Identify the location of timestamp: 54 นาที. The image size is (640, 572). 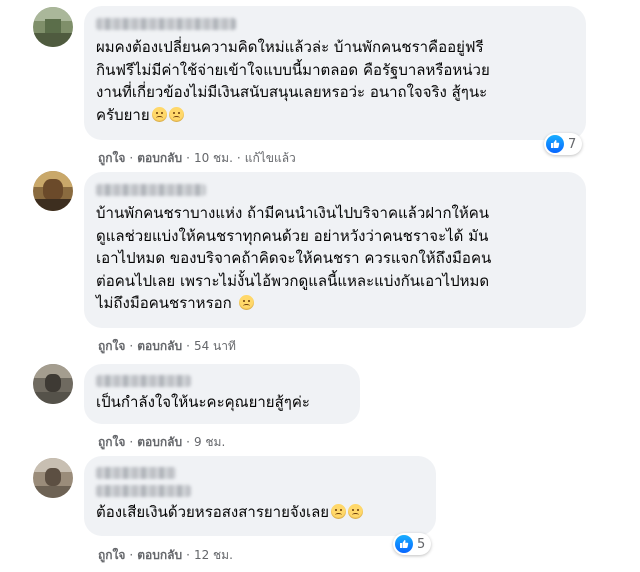
(215, 346).